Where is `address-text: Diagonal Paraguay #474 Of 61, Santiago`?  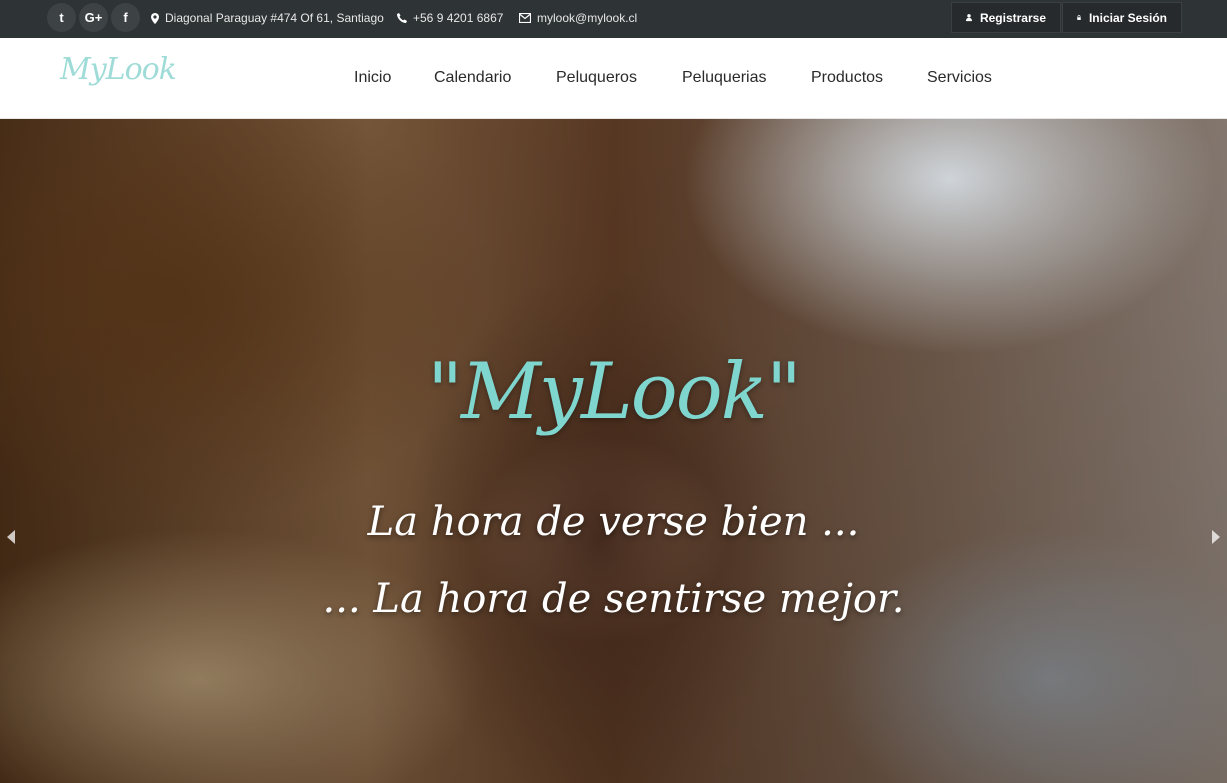
address-text: Diagonal Paraguay #474 Of 61, Santiago is located at coordinates (274, 18).